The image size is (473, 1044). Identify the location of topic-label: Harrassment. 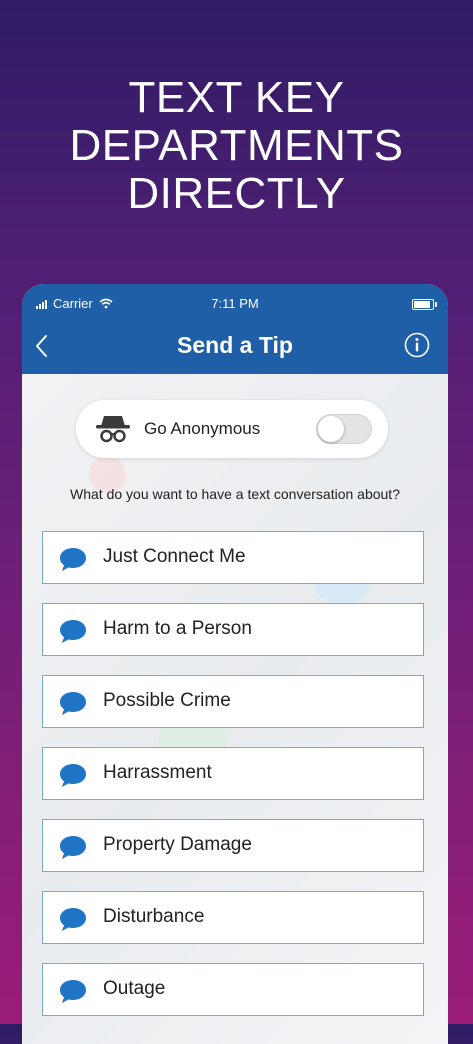
(157, 772).